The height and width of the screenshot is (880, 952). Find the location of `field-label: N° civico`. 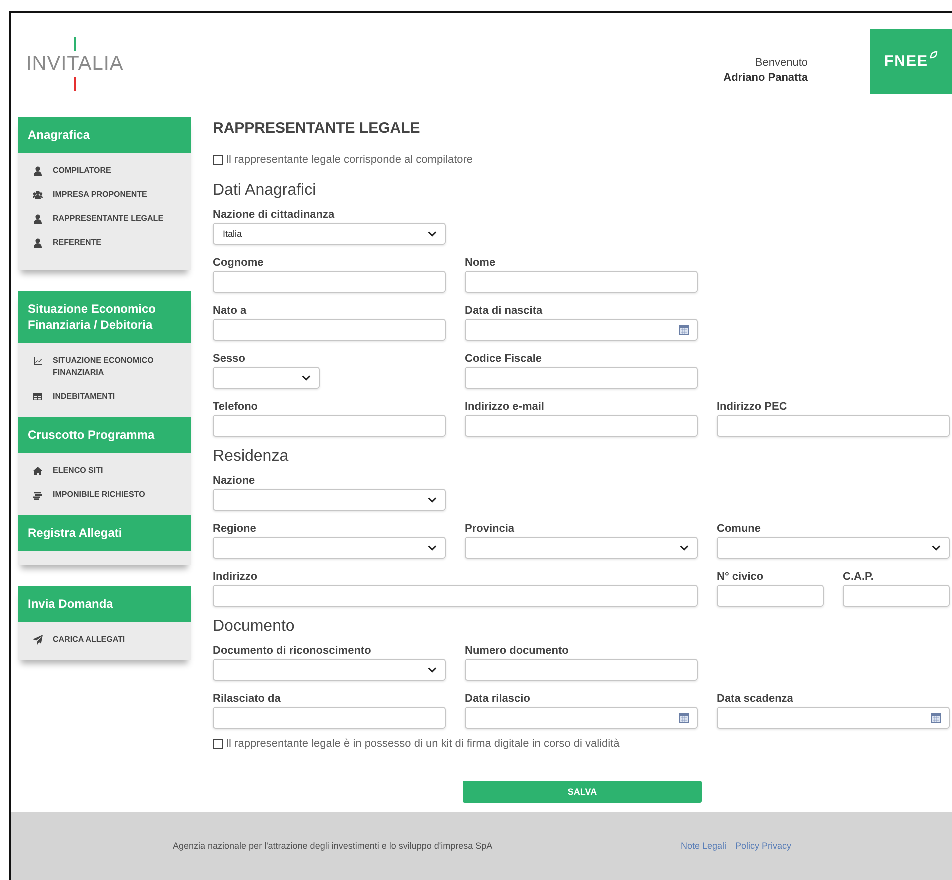

field-label: N° civico is located at coordinates (741, 577).